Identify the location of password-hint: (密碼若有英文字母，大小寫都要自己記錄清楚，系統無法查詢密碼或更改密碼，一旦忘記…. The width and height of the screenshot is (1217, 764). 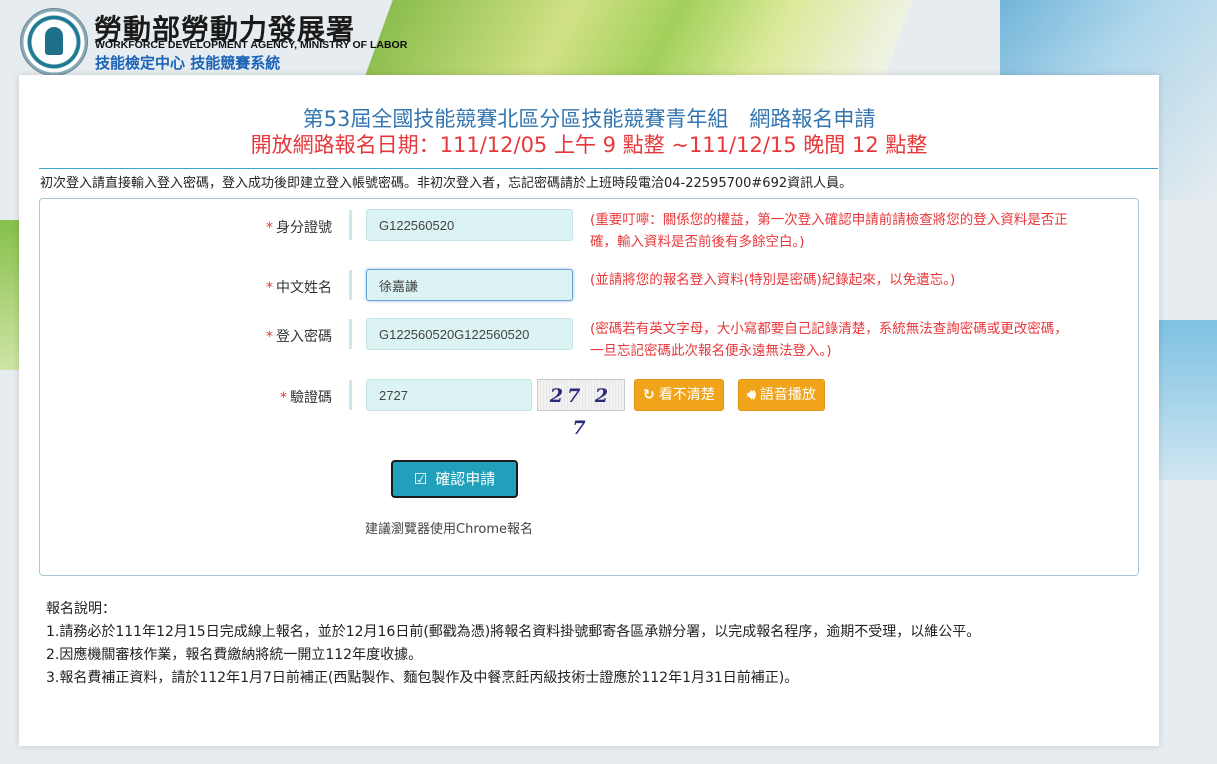
(829, 340).